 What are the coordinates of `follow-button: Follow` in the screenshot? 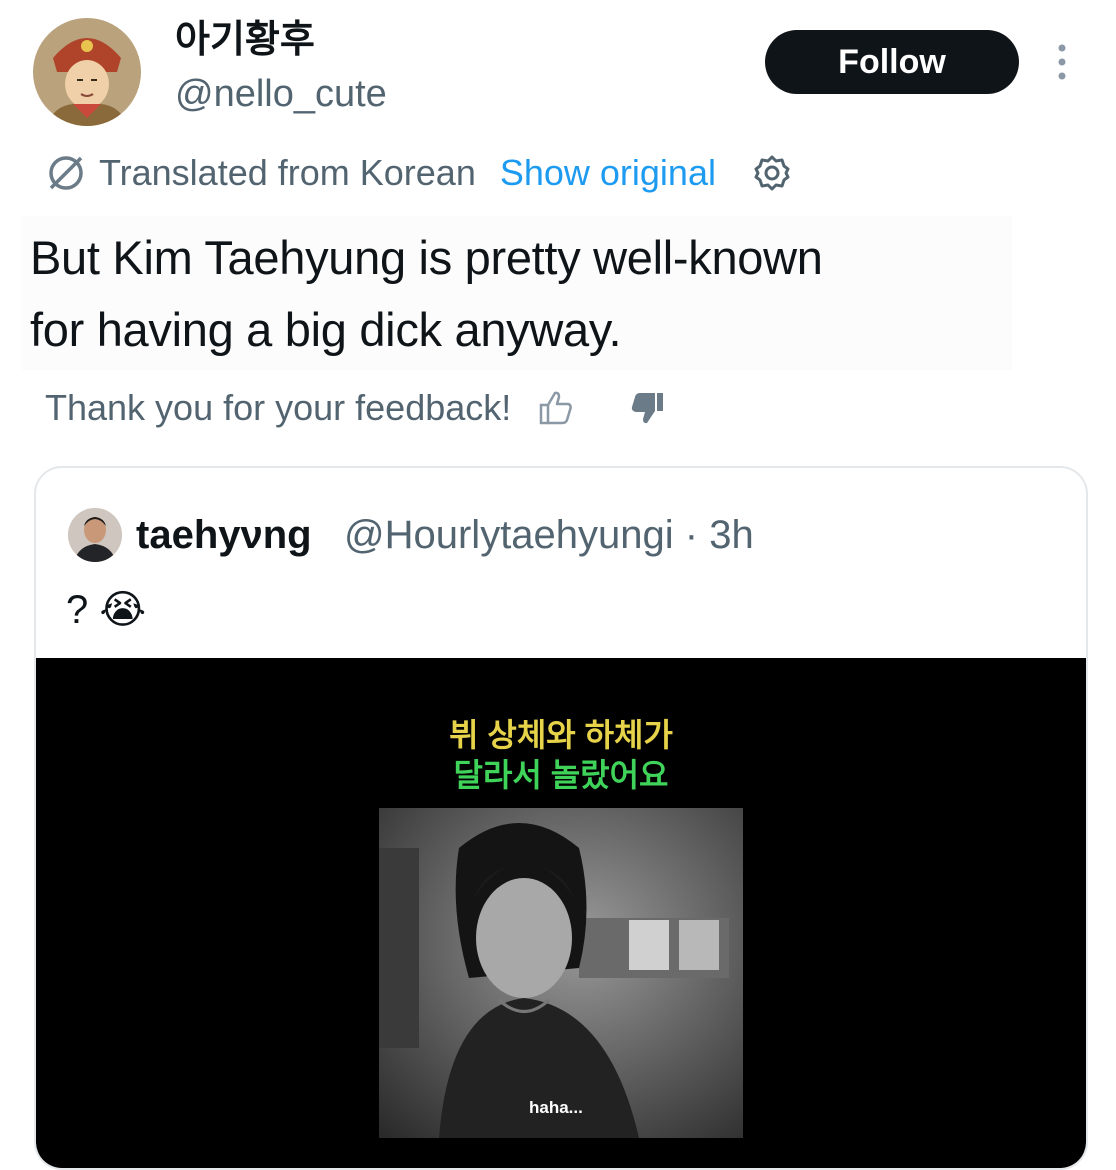 It's located at (892, 62).